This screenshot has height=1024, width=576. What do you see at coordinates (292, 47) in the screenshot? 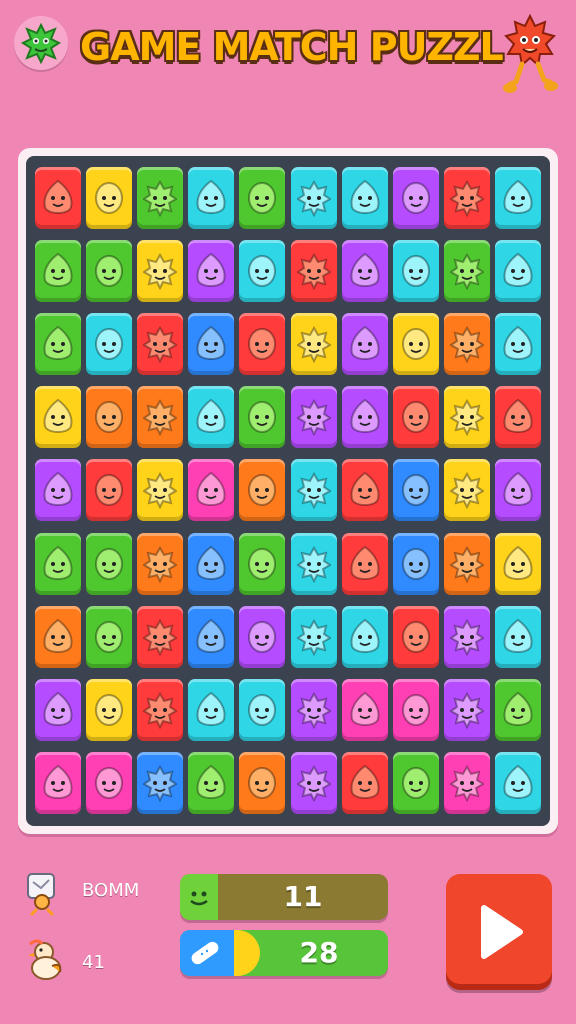
I see `game-title: GAME MATCH PUZZL` at bounding box center [292, 47].